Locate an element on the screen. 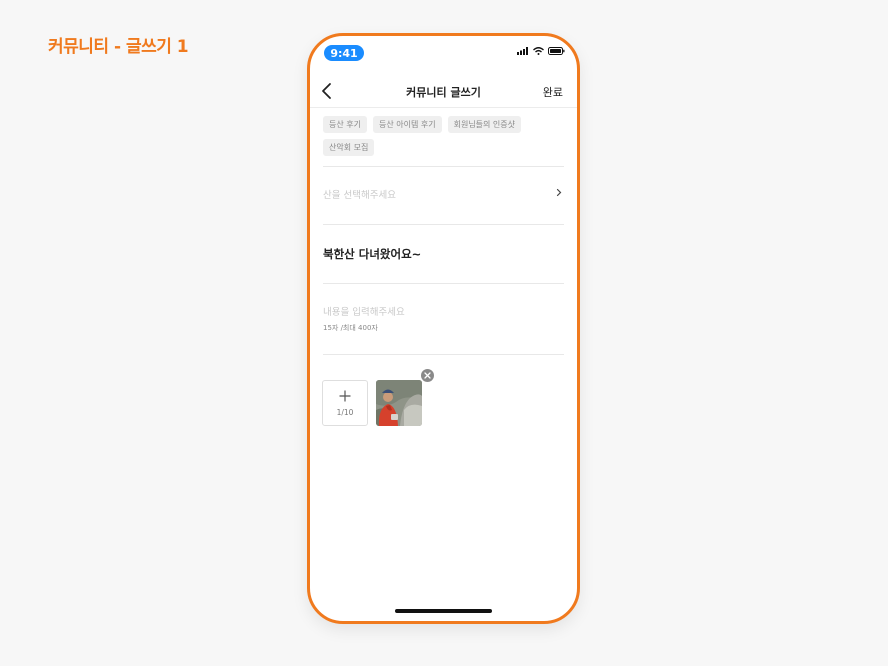 This screenshot has width=888, height=666. page-title: 커뮤니티 글쓰기 is located at coordinates (443, 92).